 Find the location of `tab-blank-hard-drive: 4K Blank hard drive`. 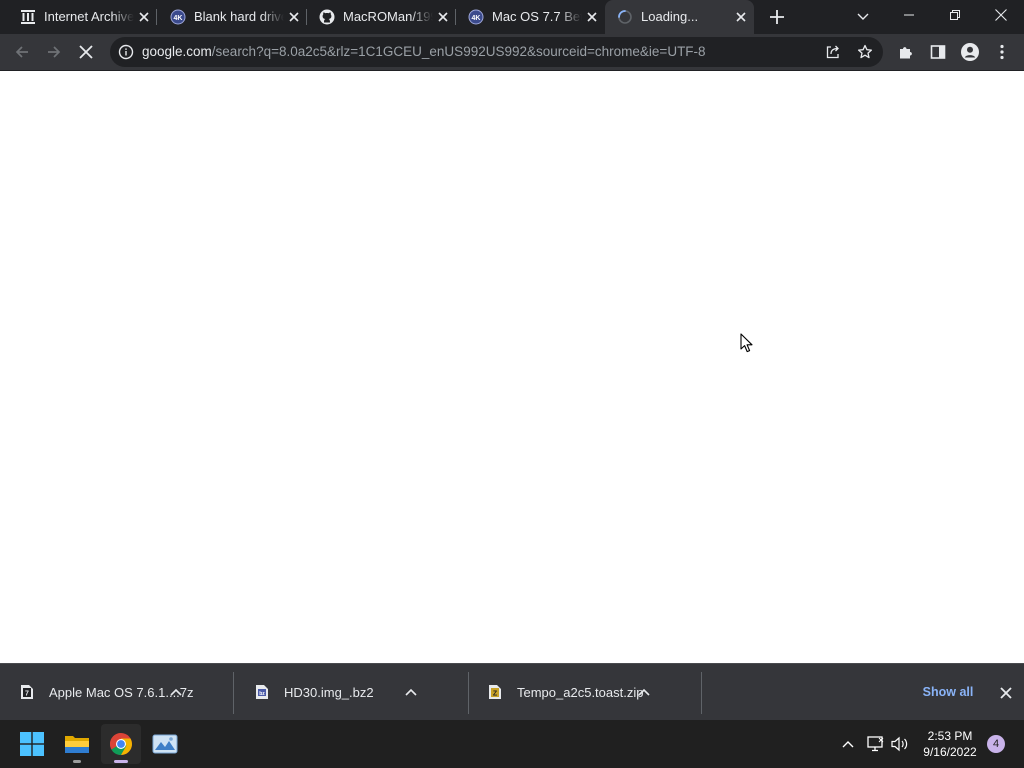

tab-blank-hard-drive: 4K Blank hard drive is located at coordinates (232, 17).